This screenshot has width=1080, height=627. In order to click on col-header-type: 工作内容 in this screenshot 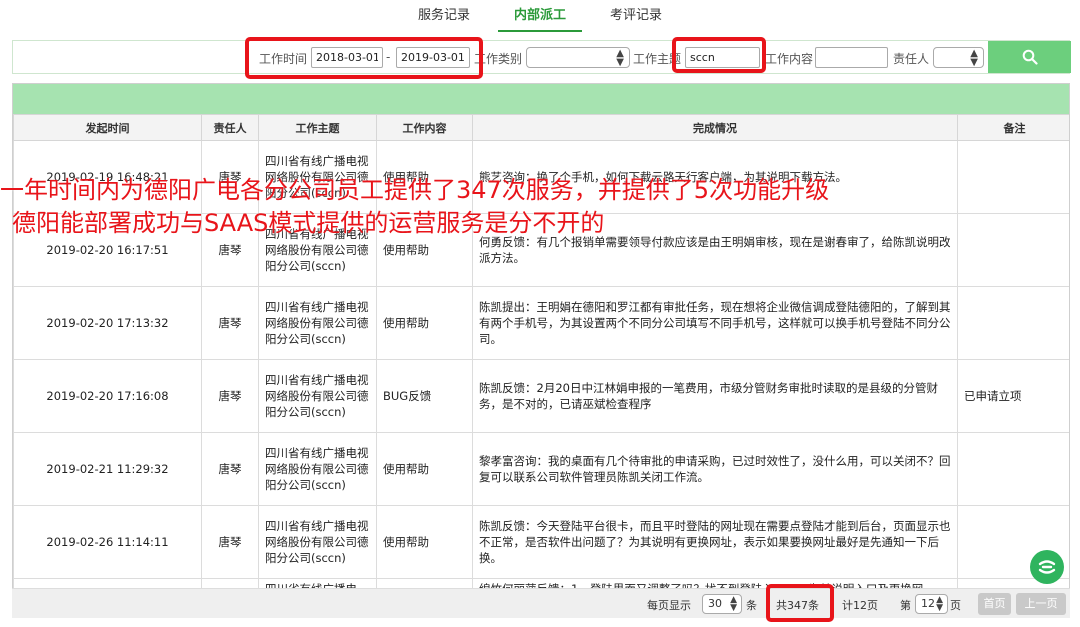, I will do `click(424, 127)`.